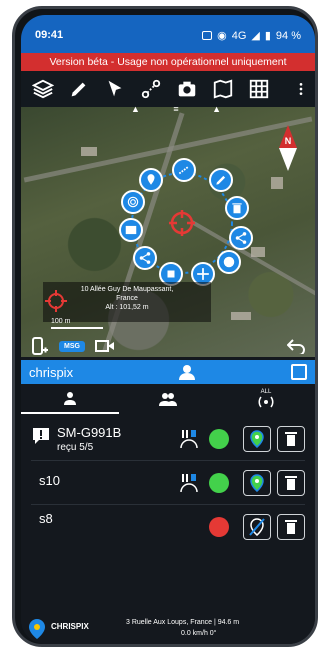  I want to click on tab-single-user, so click(70, 399).